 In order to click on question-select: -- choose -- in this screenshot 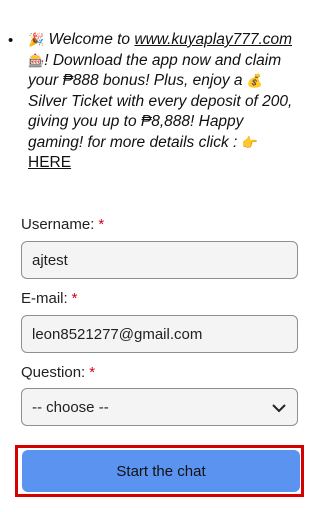, I will do `click(159, 407)`.